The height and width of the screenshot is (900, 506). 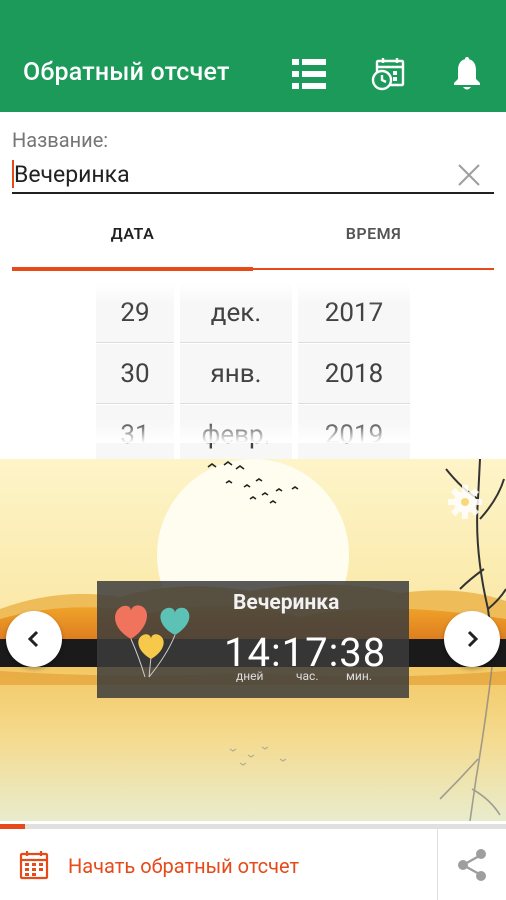 What do you see at coordinates (132, 269) in the screenshot?
I see `tab-indicator` at bounding box center [132, 269].